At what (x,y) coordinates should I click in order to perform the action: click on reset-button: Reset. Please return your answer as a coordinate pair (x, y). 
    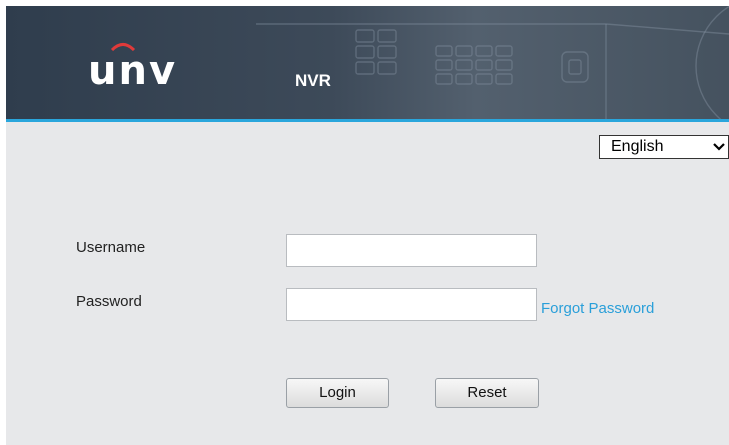
    Looking at the image, I should click on (487, 393).